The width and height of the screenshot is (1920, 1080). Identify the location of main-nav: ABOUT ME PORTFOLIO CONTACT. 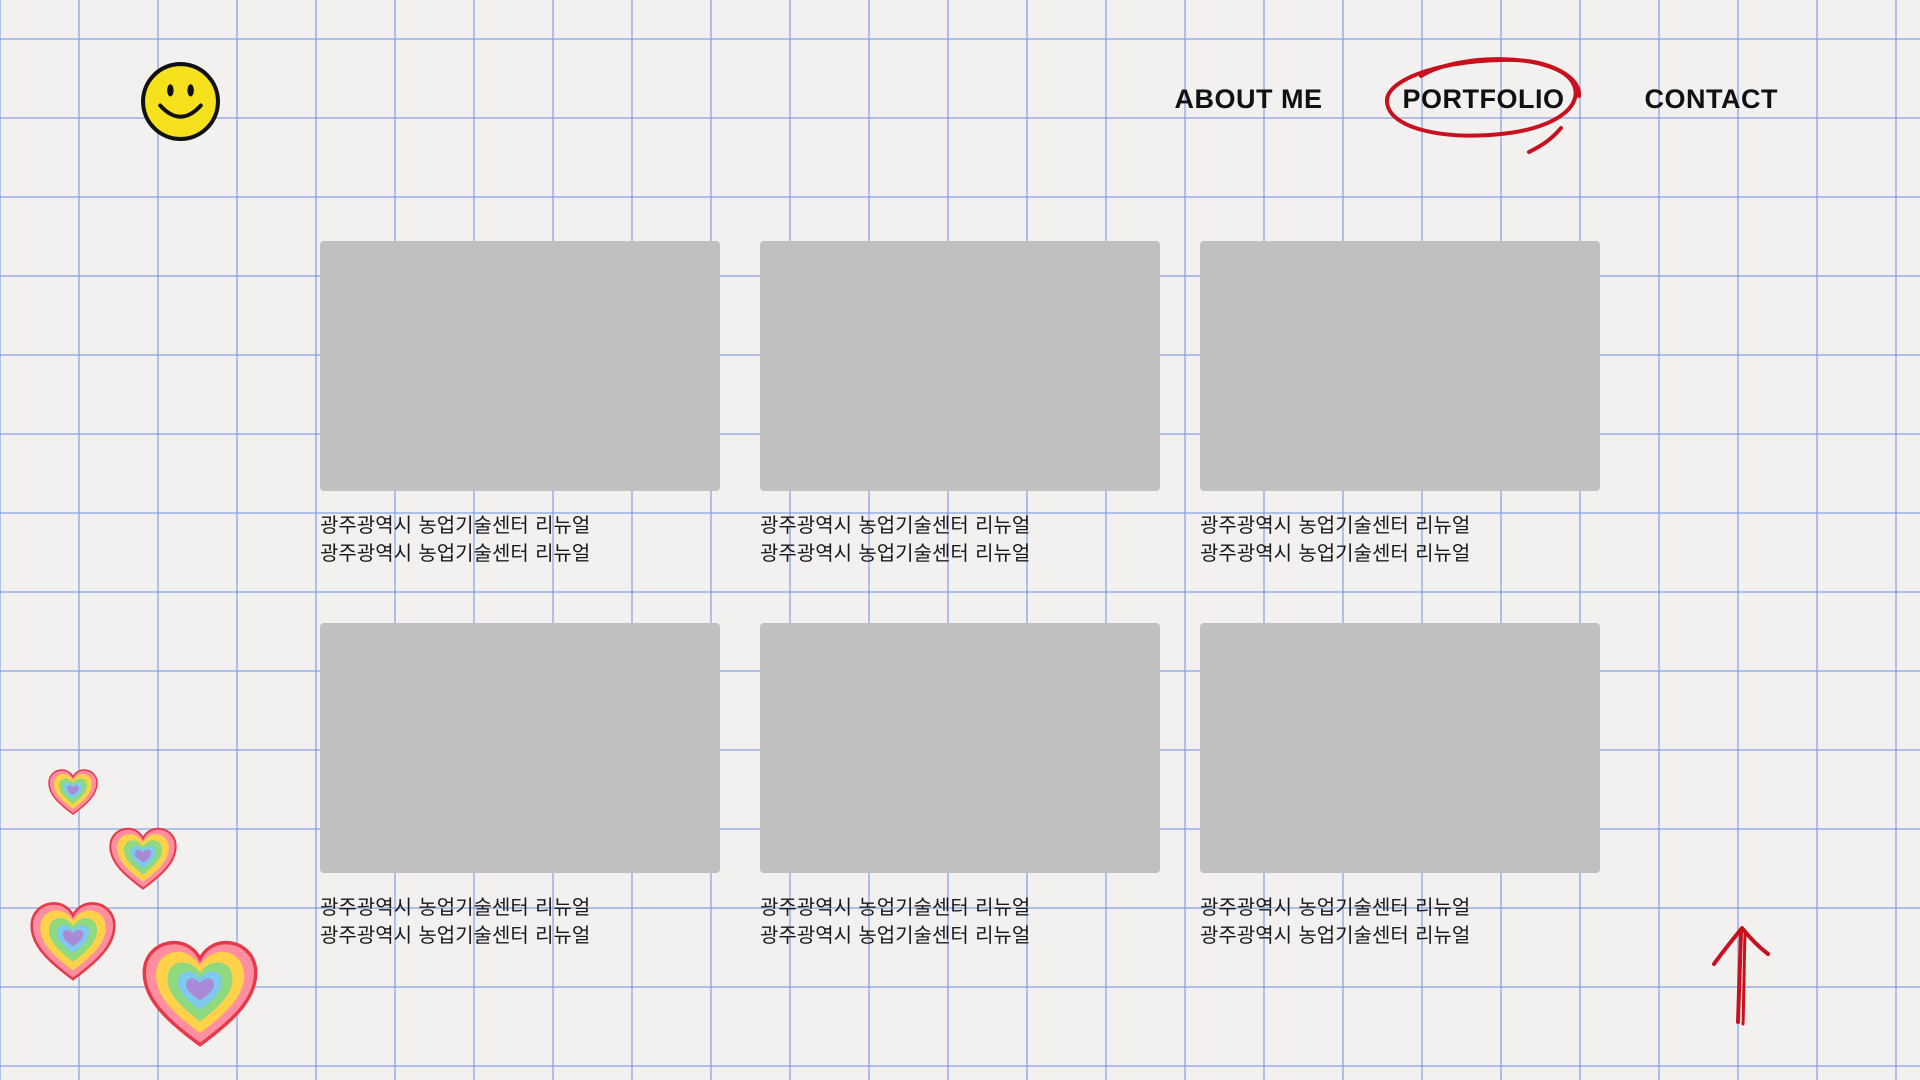
(1476, 105).